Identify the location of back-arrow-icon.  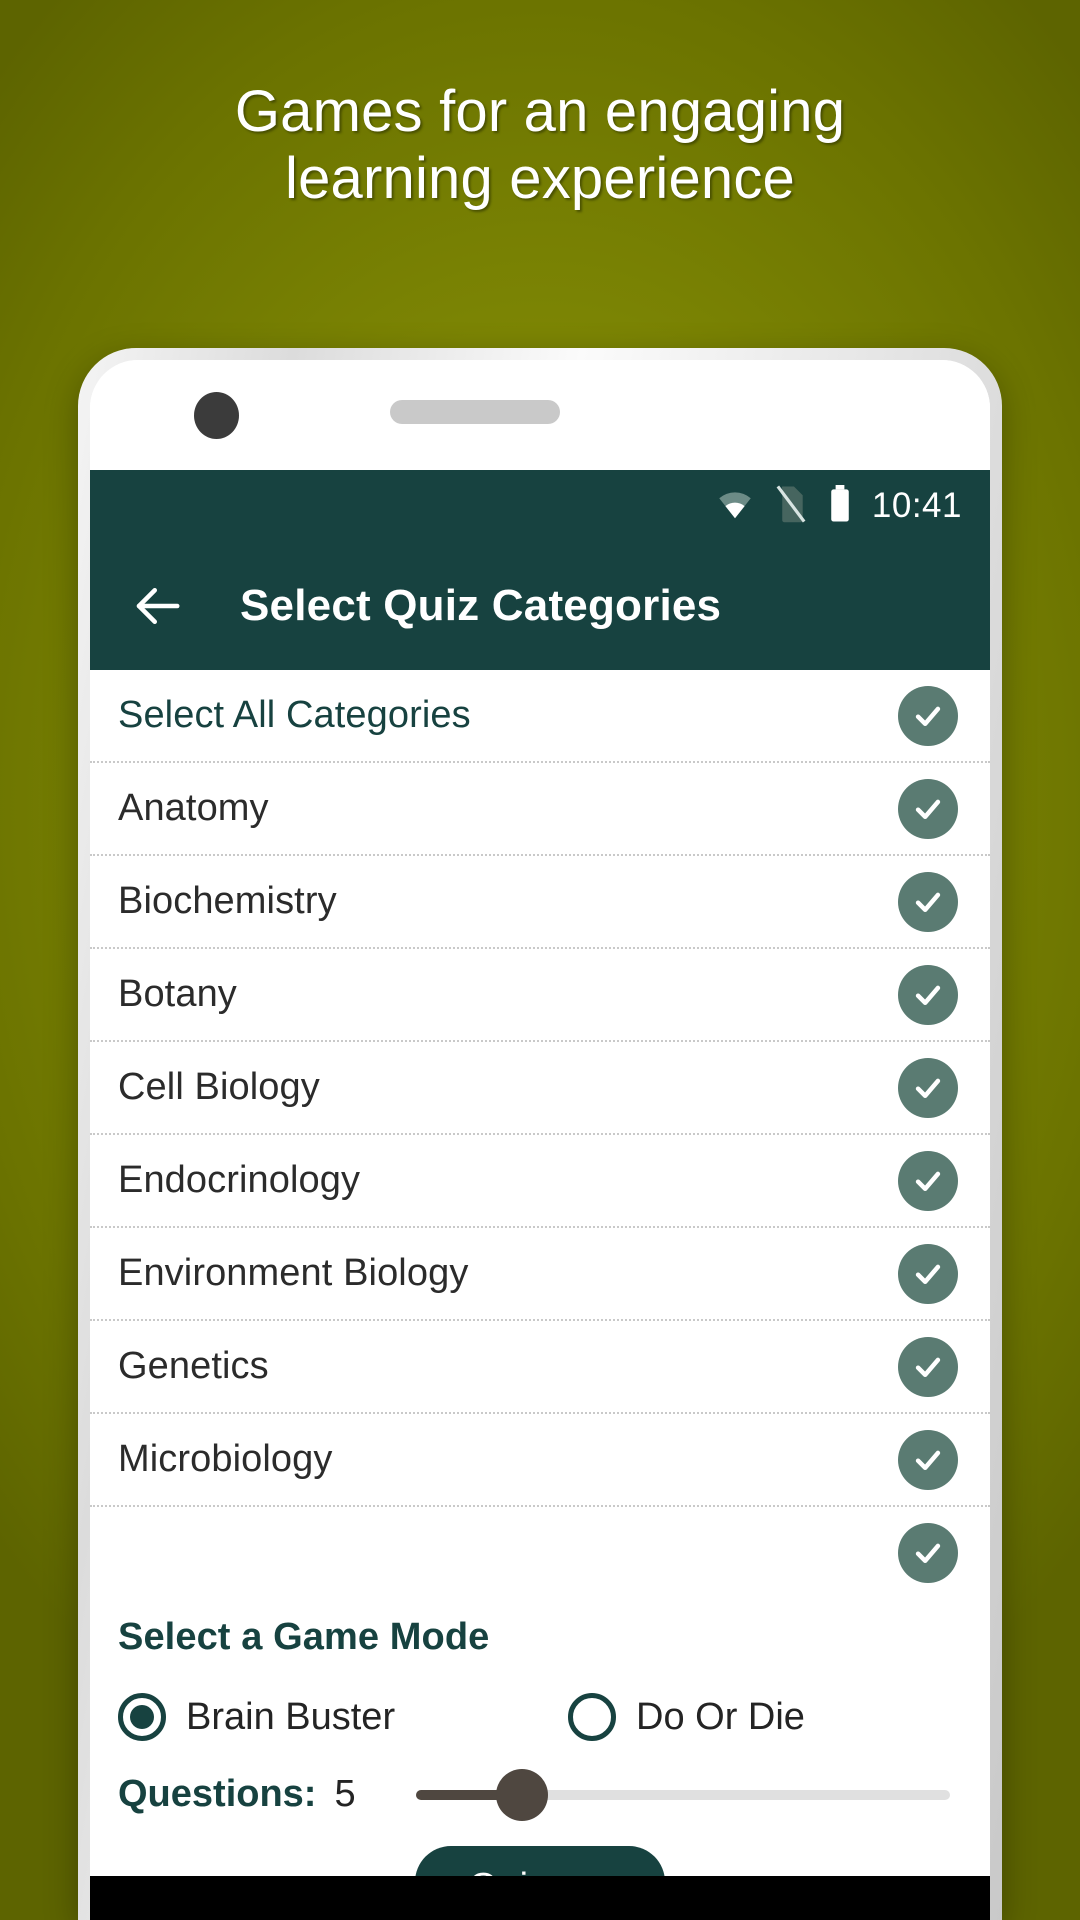
(157, 606).